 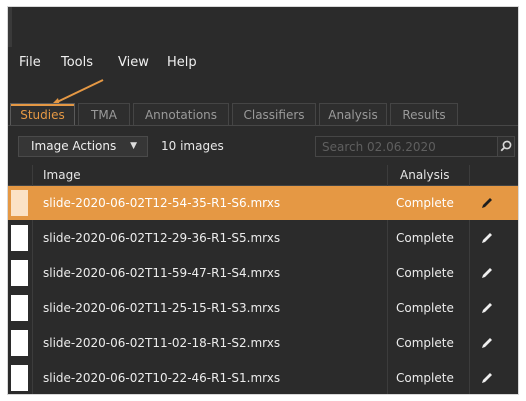 I want to click on file-name: slide-2020-06-02T12-29-36-R1-S5.mrxs, so click(x=162, y=238).